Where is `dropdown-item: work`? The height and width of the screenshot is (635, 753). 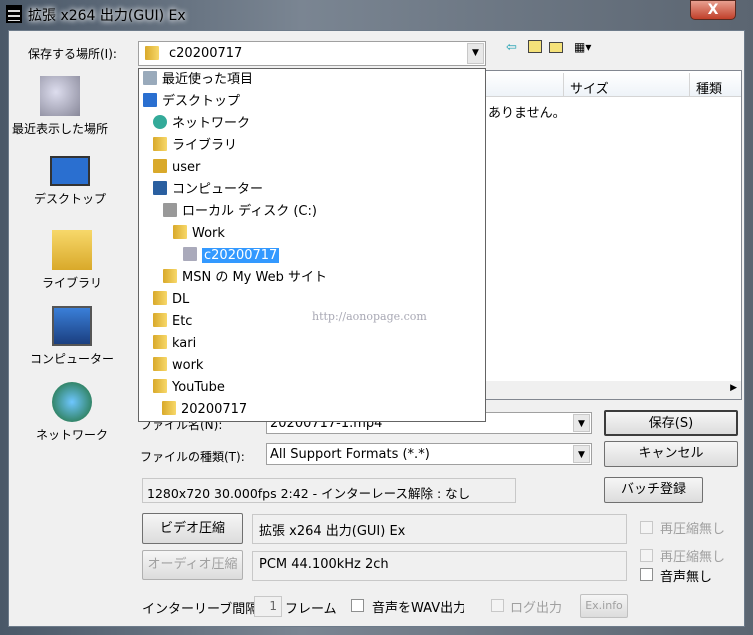
dropdown-item: work is located at coordinates (178, 366).